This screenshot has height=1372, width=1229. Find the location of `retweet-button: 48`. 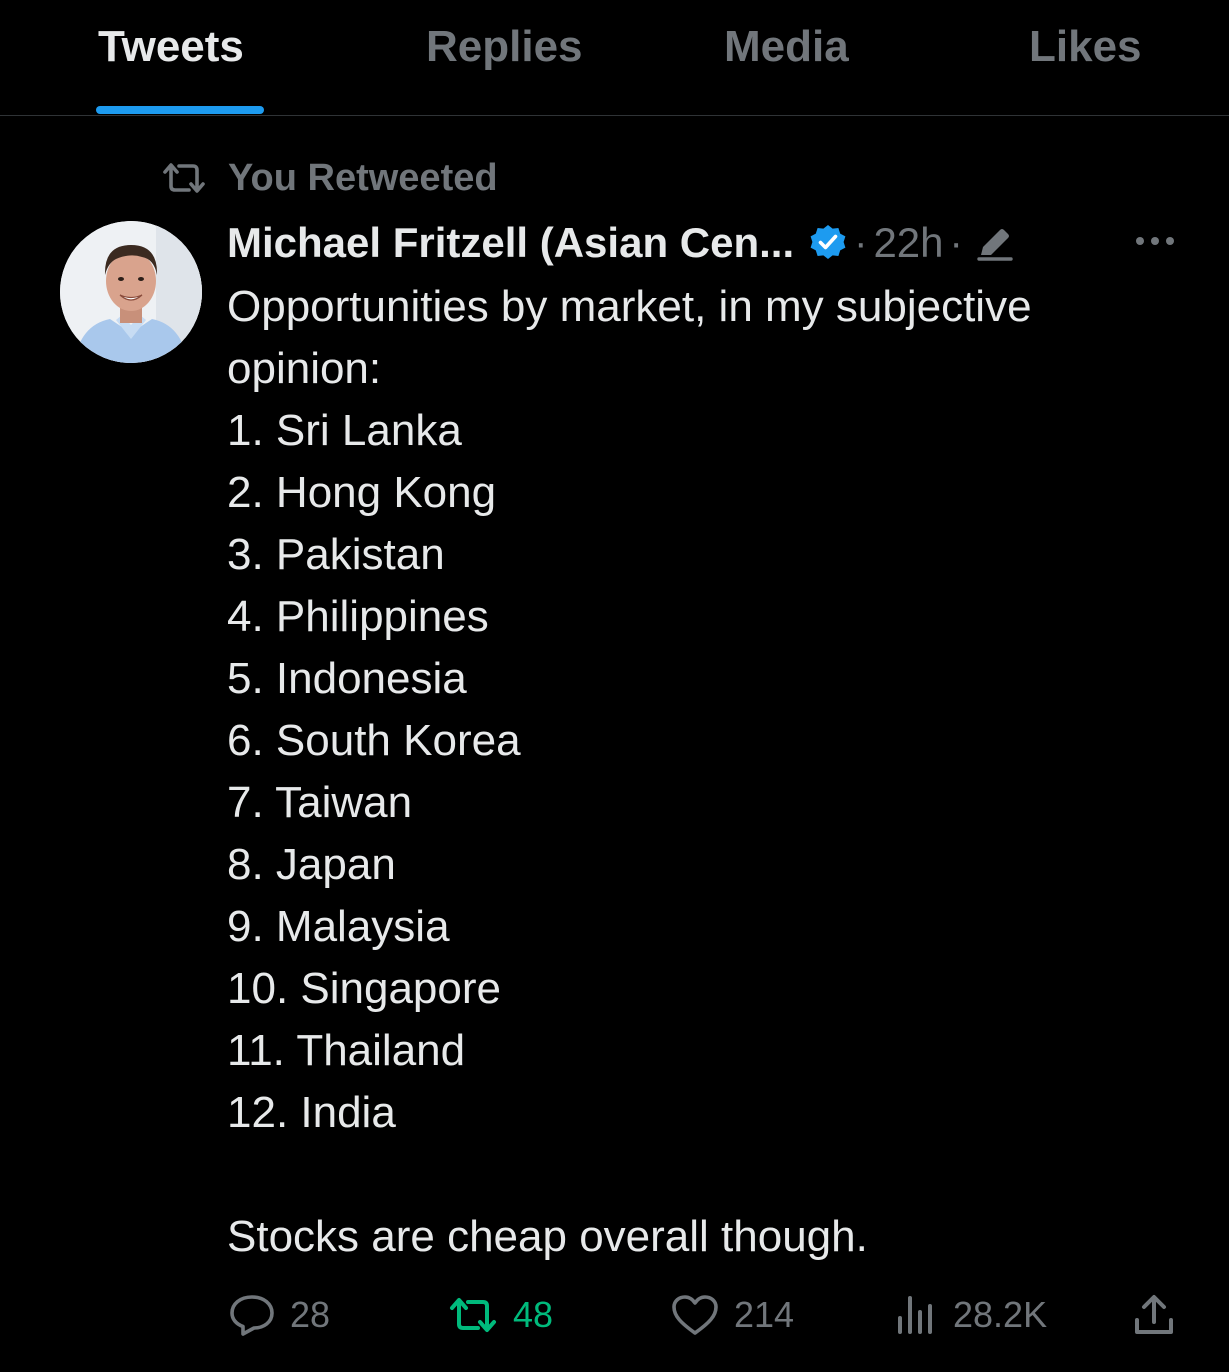

retweet-button: 48 is located at coordinates (500, 1315).